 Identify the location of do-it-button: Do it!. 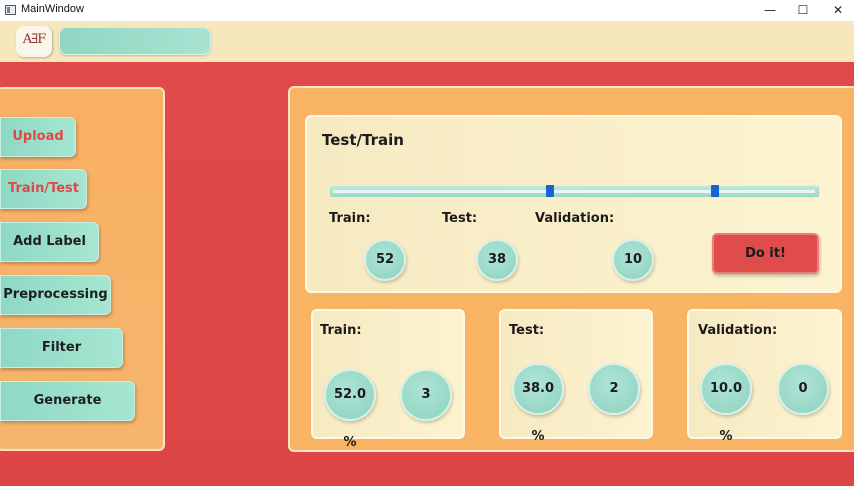
(765, 253).